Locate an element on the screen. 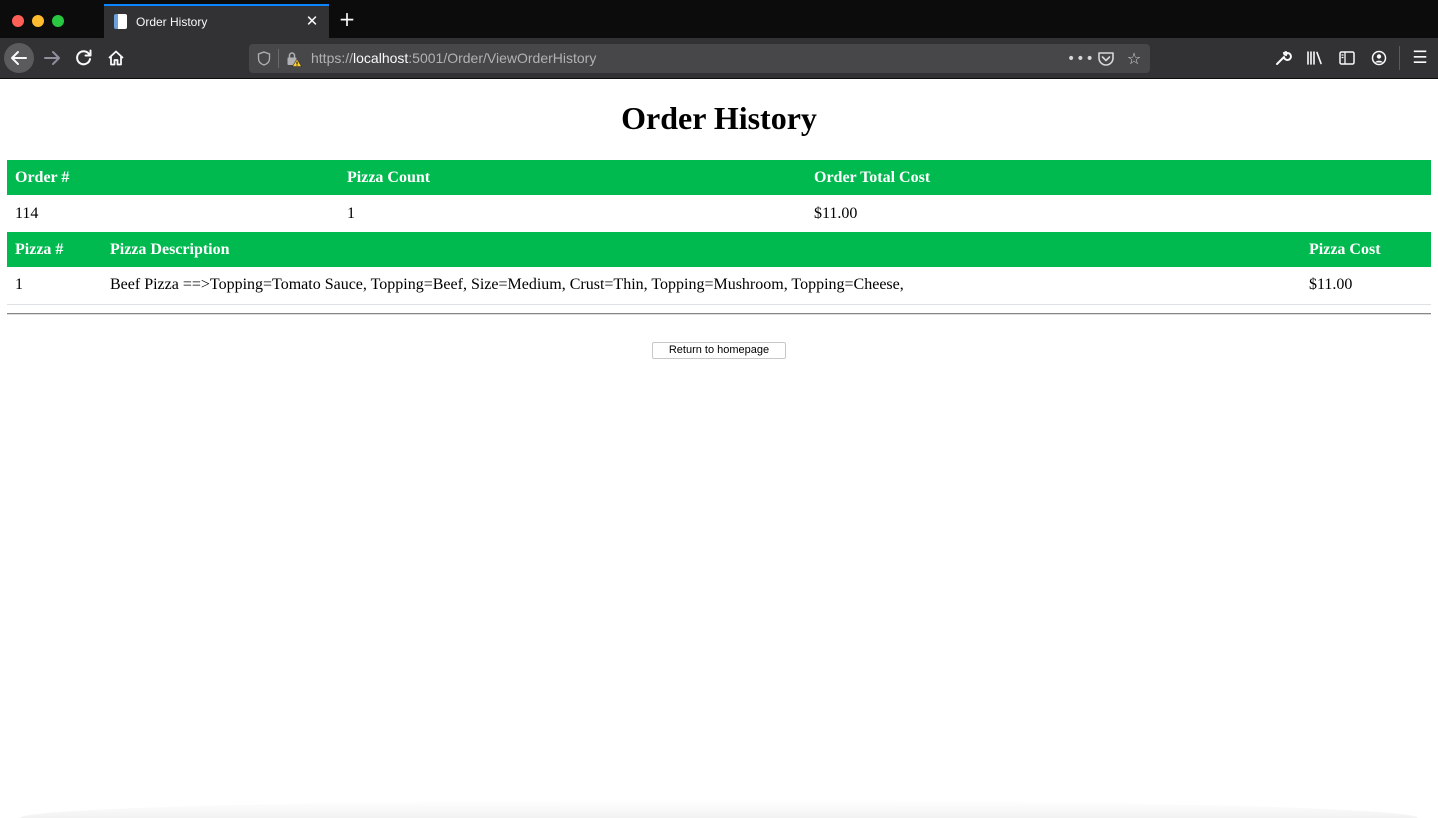 This screenshot has height=818, width=1438. sidebar-icon is located at coordinates (1347, 58).